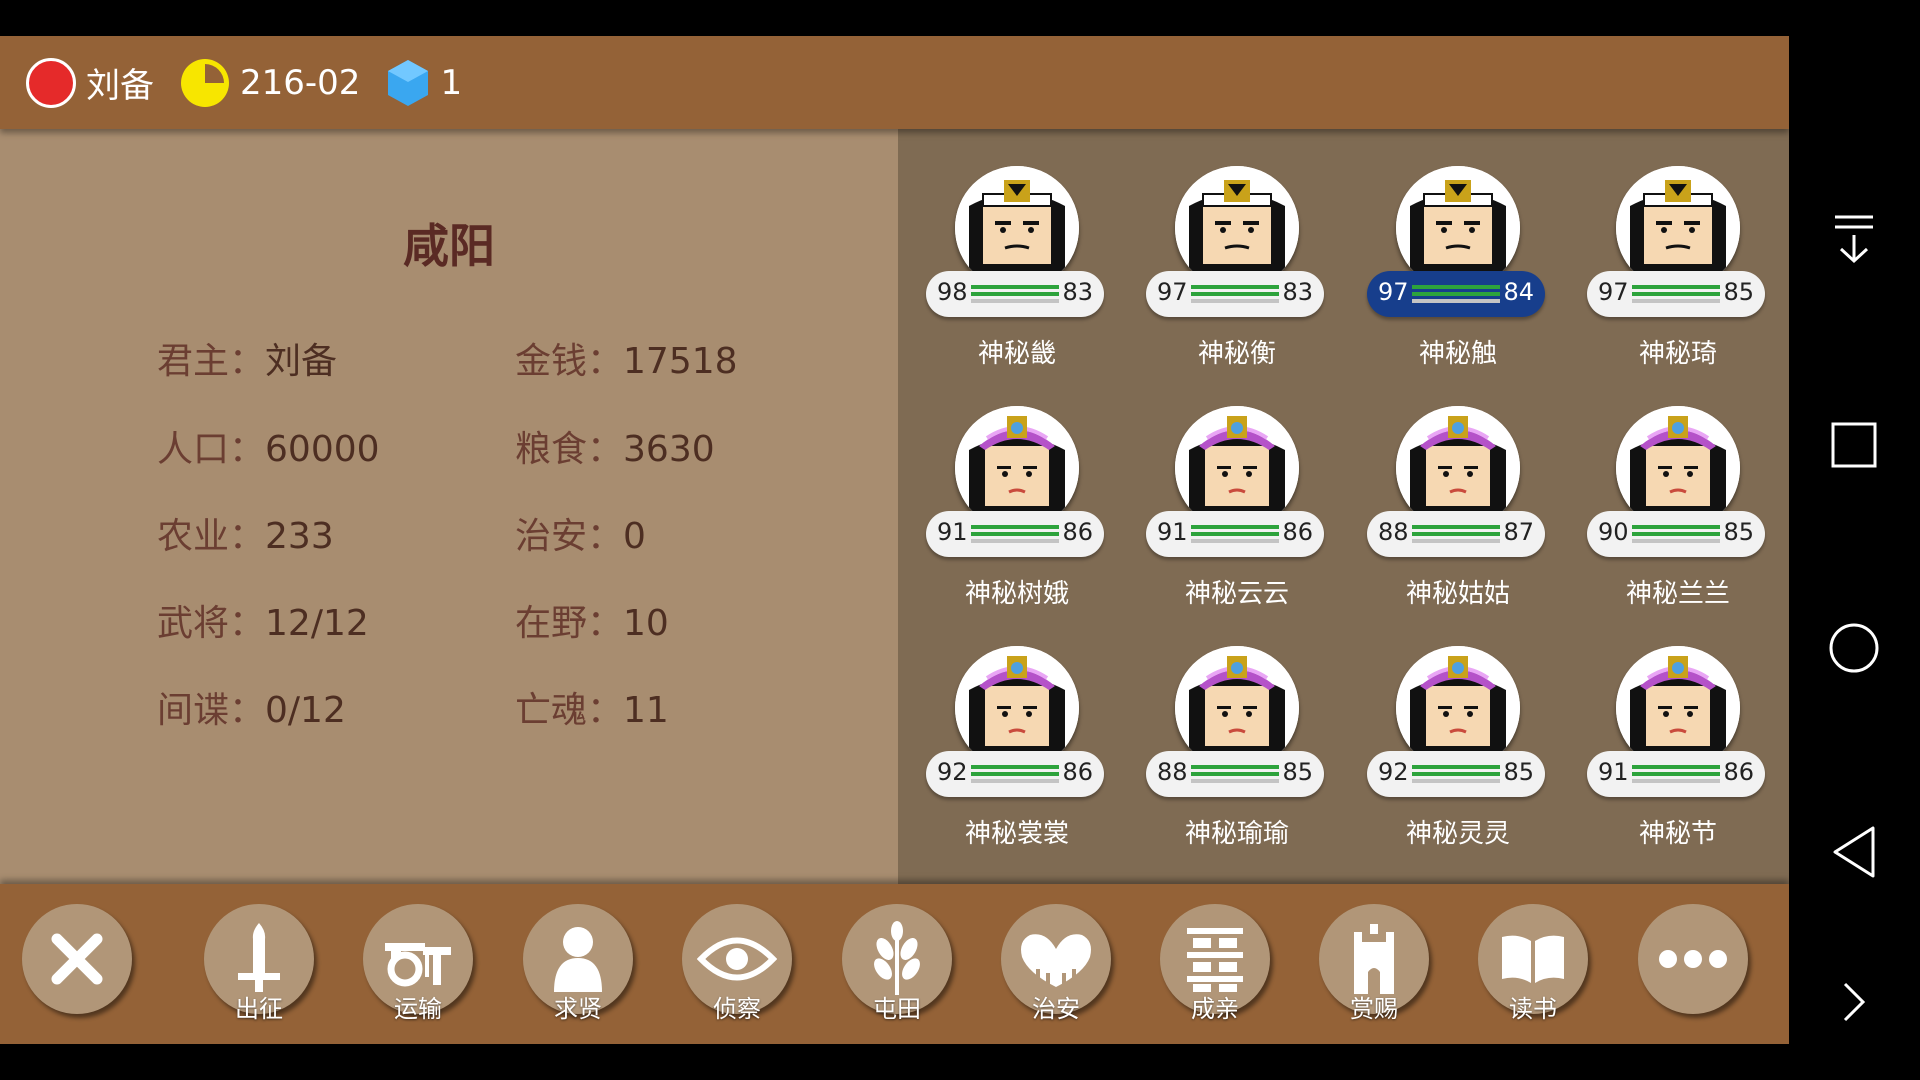 Image resolution: width=1920 pixels, height=1080 pixels. Describe the element at coordinates (1680, 517) in the screenshot. I see `general-card: 90 85 神秘兰兰` at that location.